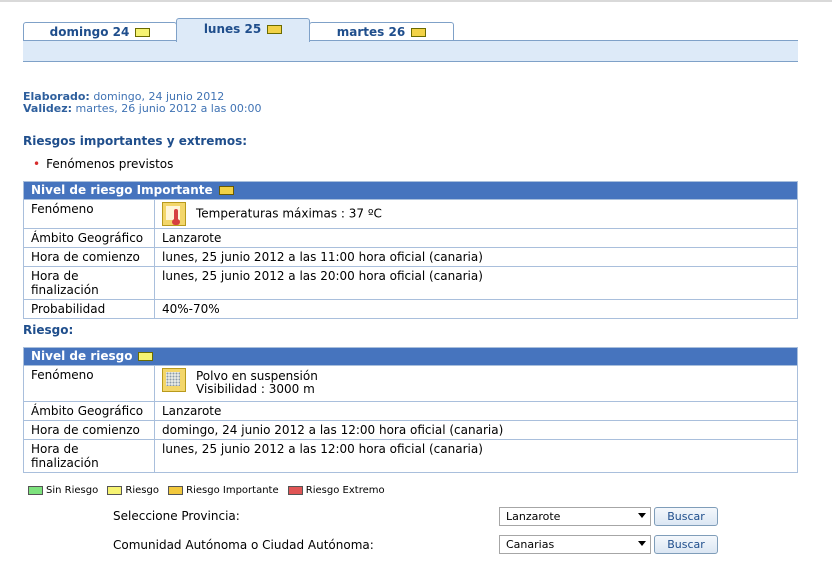 The height and width of the screenshot is (572, 832). Describe the element at coordinates (533, 516) in the screenshot. I see `provincia-select-value: Lanzarote` at that location.